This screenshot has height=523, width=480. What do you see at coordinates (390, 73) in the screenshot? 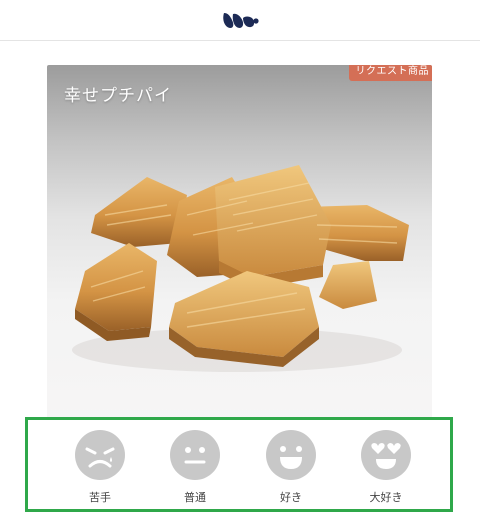
I see `request-badge: リクエスト商品` at bounding box center [390, 73].